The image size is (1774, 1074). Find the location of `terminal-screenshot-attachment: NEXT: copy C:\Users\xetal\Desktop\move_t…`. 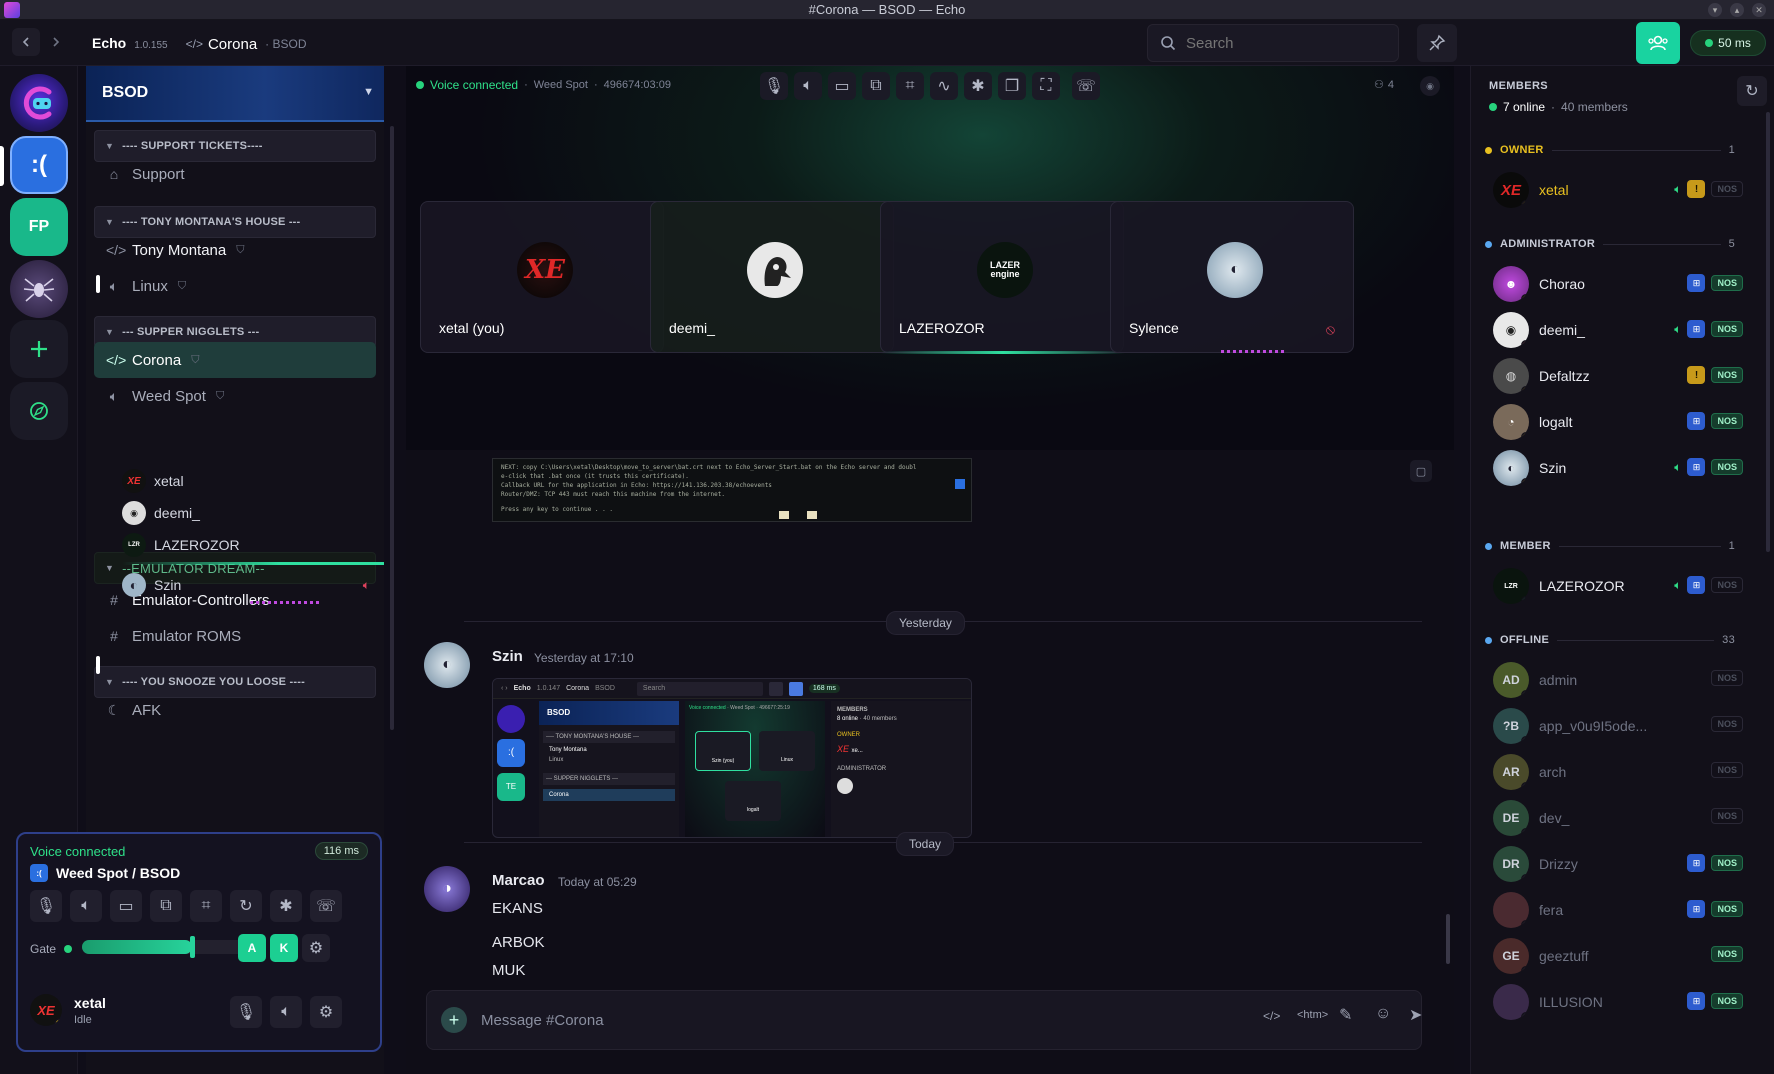

terminal-screenshot-attachment: NEXT: copy C:\Users\xetal\Desktop\move_t… is located at coordinates (732, 490).